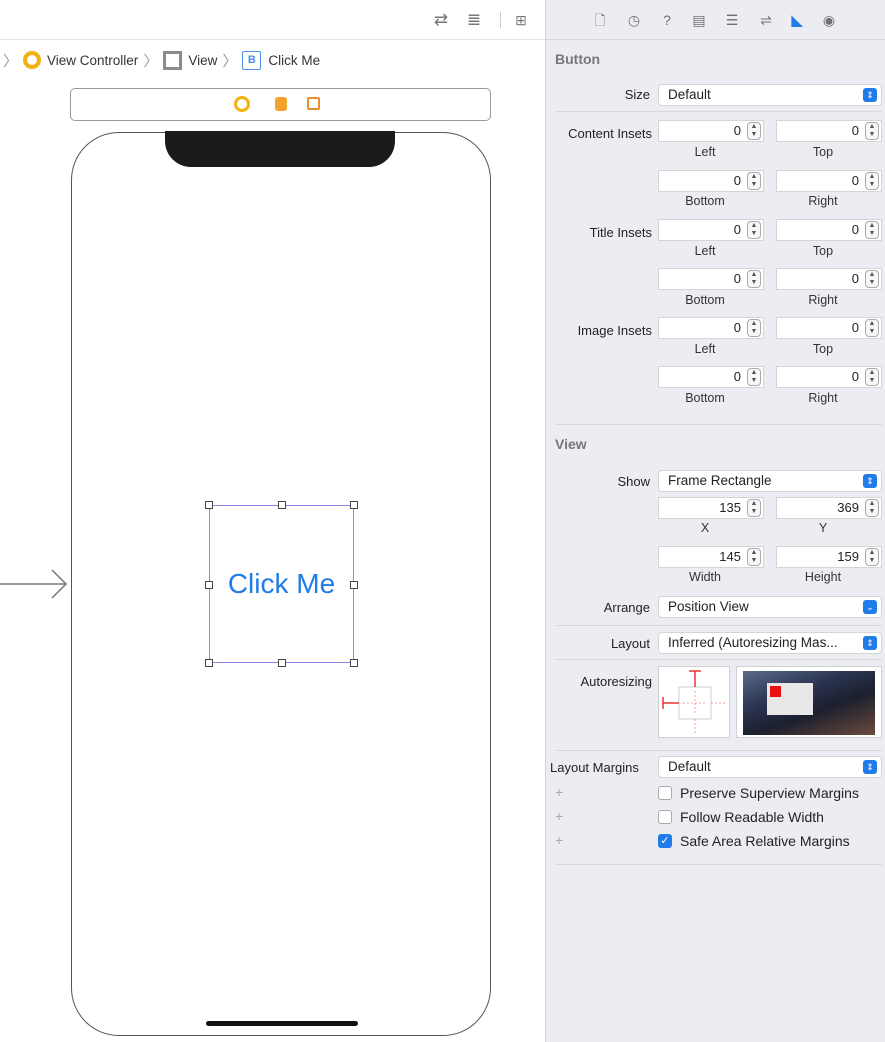 This screenshot has height=1042, width=885. Describe the element at coordinates (665, 817) in the screenshot. I see `checkbox-icon` at that location.